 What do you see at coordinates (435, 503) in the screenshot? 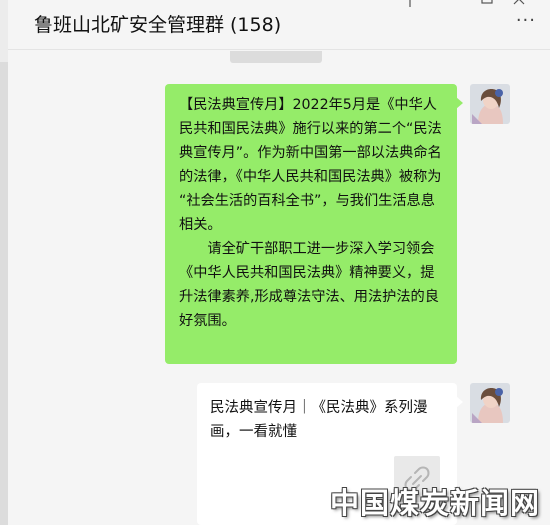
I see `watermark-logo: 中国煤炭新闻网` at bounding box center [435, 503].